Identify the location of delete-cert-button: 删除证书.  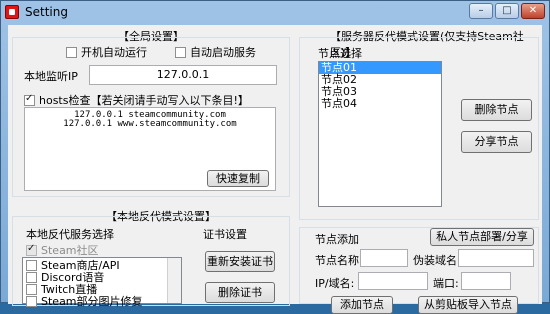
(240, 292).